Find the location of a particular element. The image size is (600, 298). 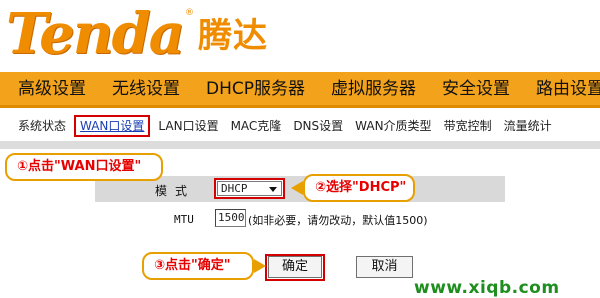

main-nav-routing: 路由设置 is located at coordinates (559, 89).